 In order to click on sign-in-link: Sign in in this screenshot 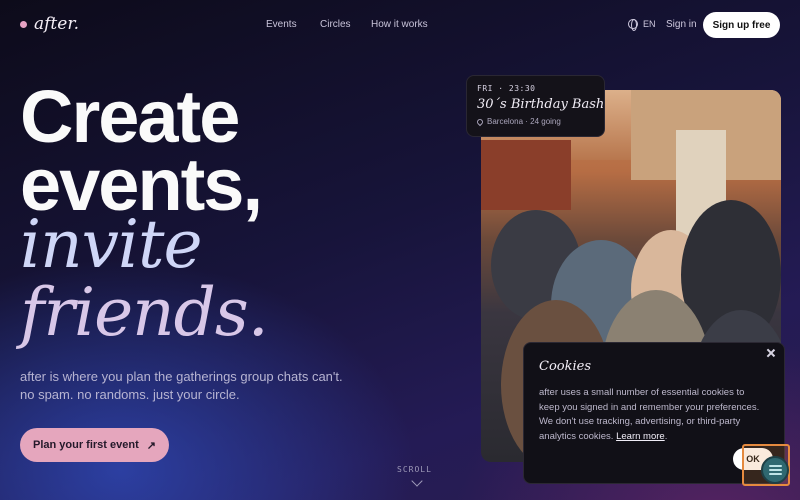, I will do `click(681, 24)`.